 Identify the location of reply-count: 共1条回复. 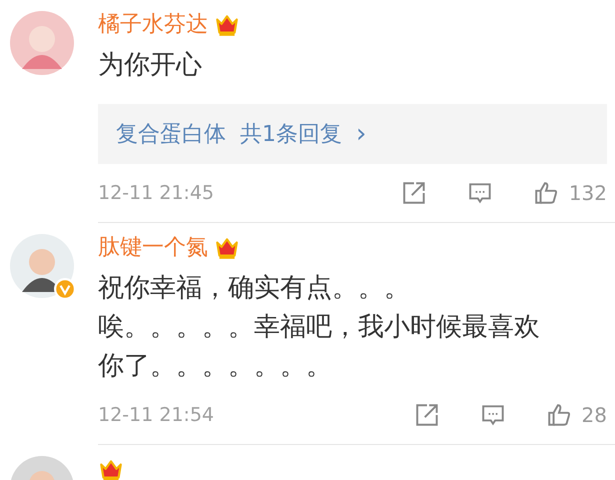
(291, 134).